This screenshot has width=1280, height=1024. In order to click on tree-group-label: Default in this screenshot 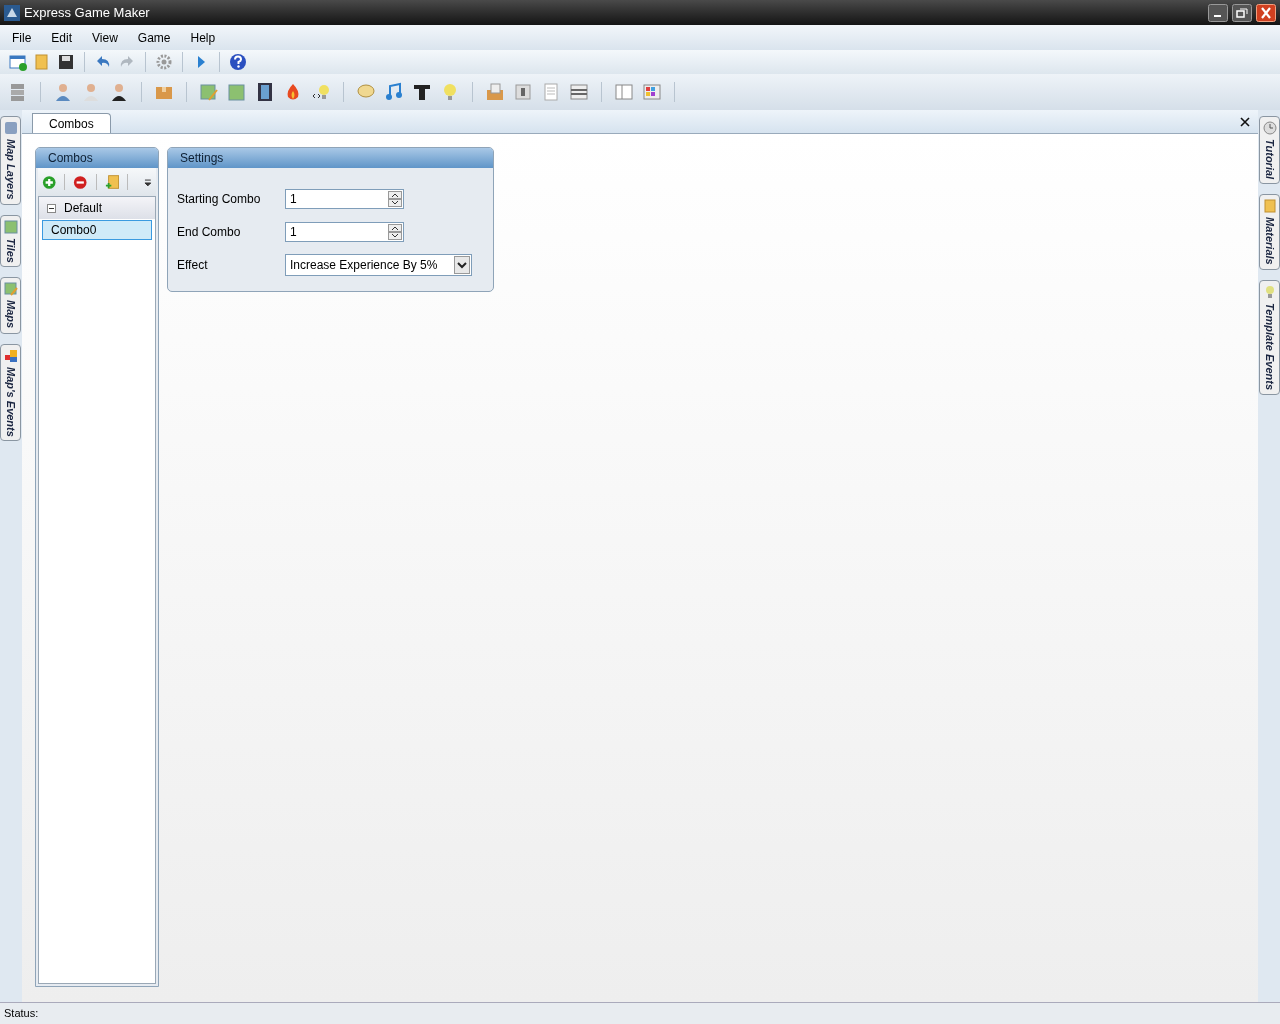, I will do `click(83, 208)`.